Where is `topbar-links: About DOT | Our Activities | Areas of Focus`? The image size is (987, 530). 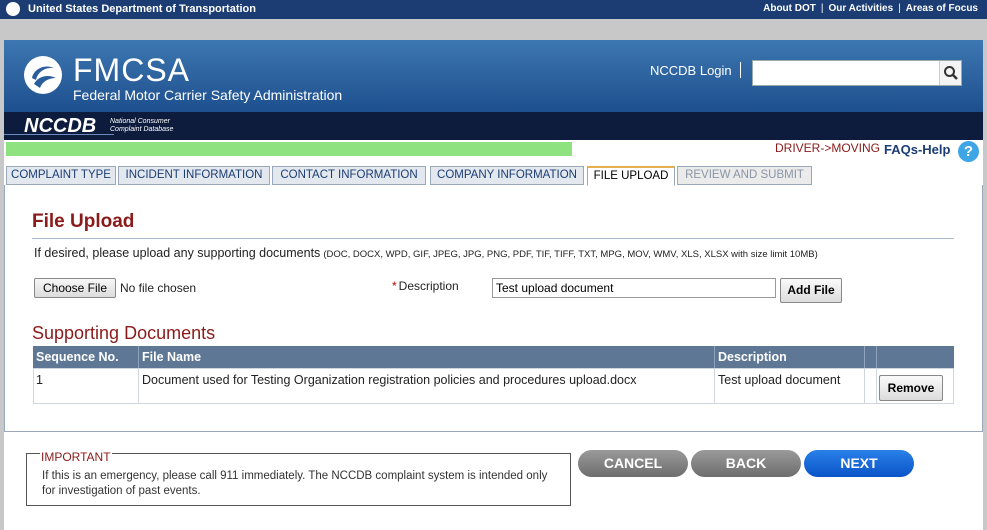 topbar-links: About DOT | Our Activities | Areas of Focus is located at coordinates (870, 8).